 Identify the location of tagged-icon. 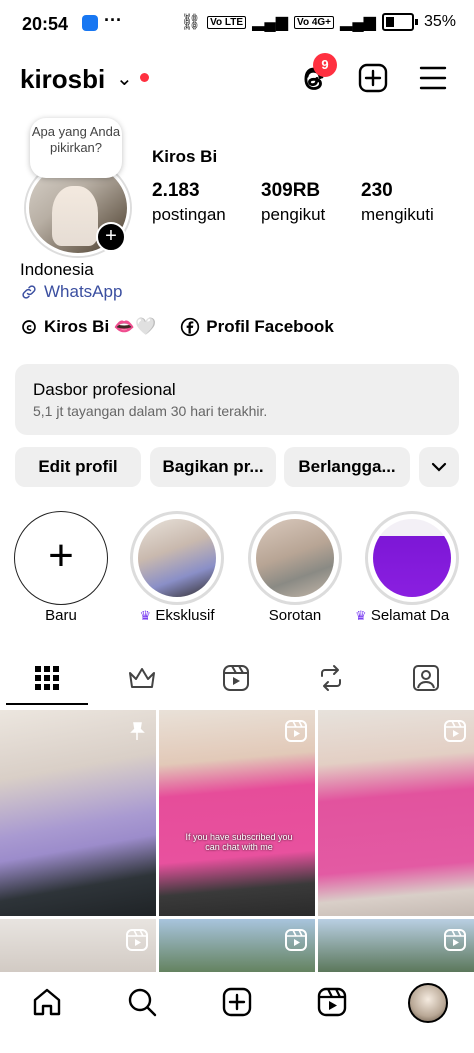
(426, 678).